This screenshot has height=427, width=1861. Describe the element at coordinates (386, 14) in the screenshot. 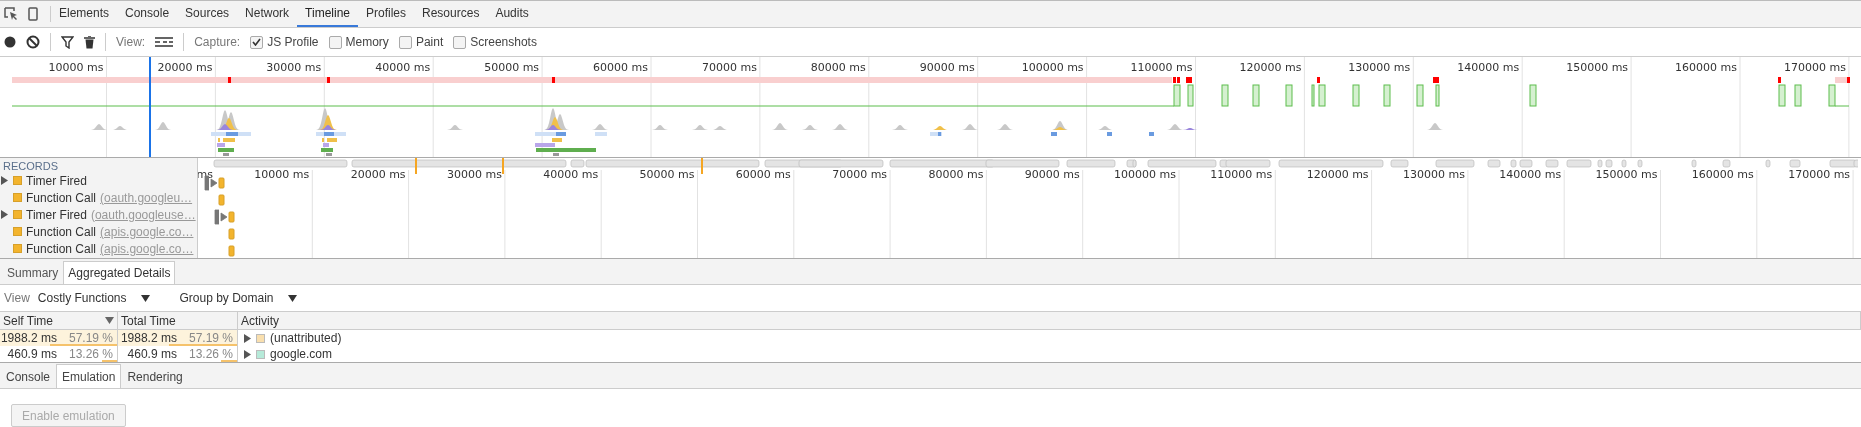

I see `panel-tab: Profiles` at that location.